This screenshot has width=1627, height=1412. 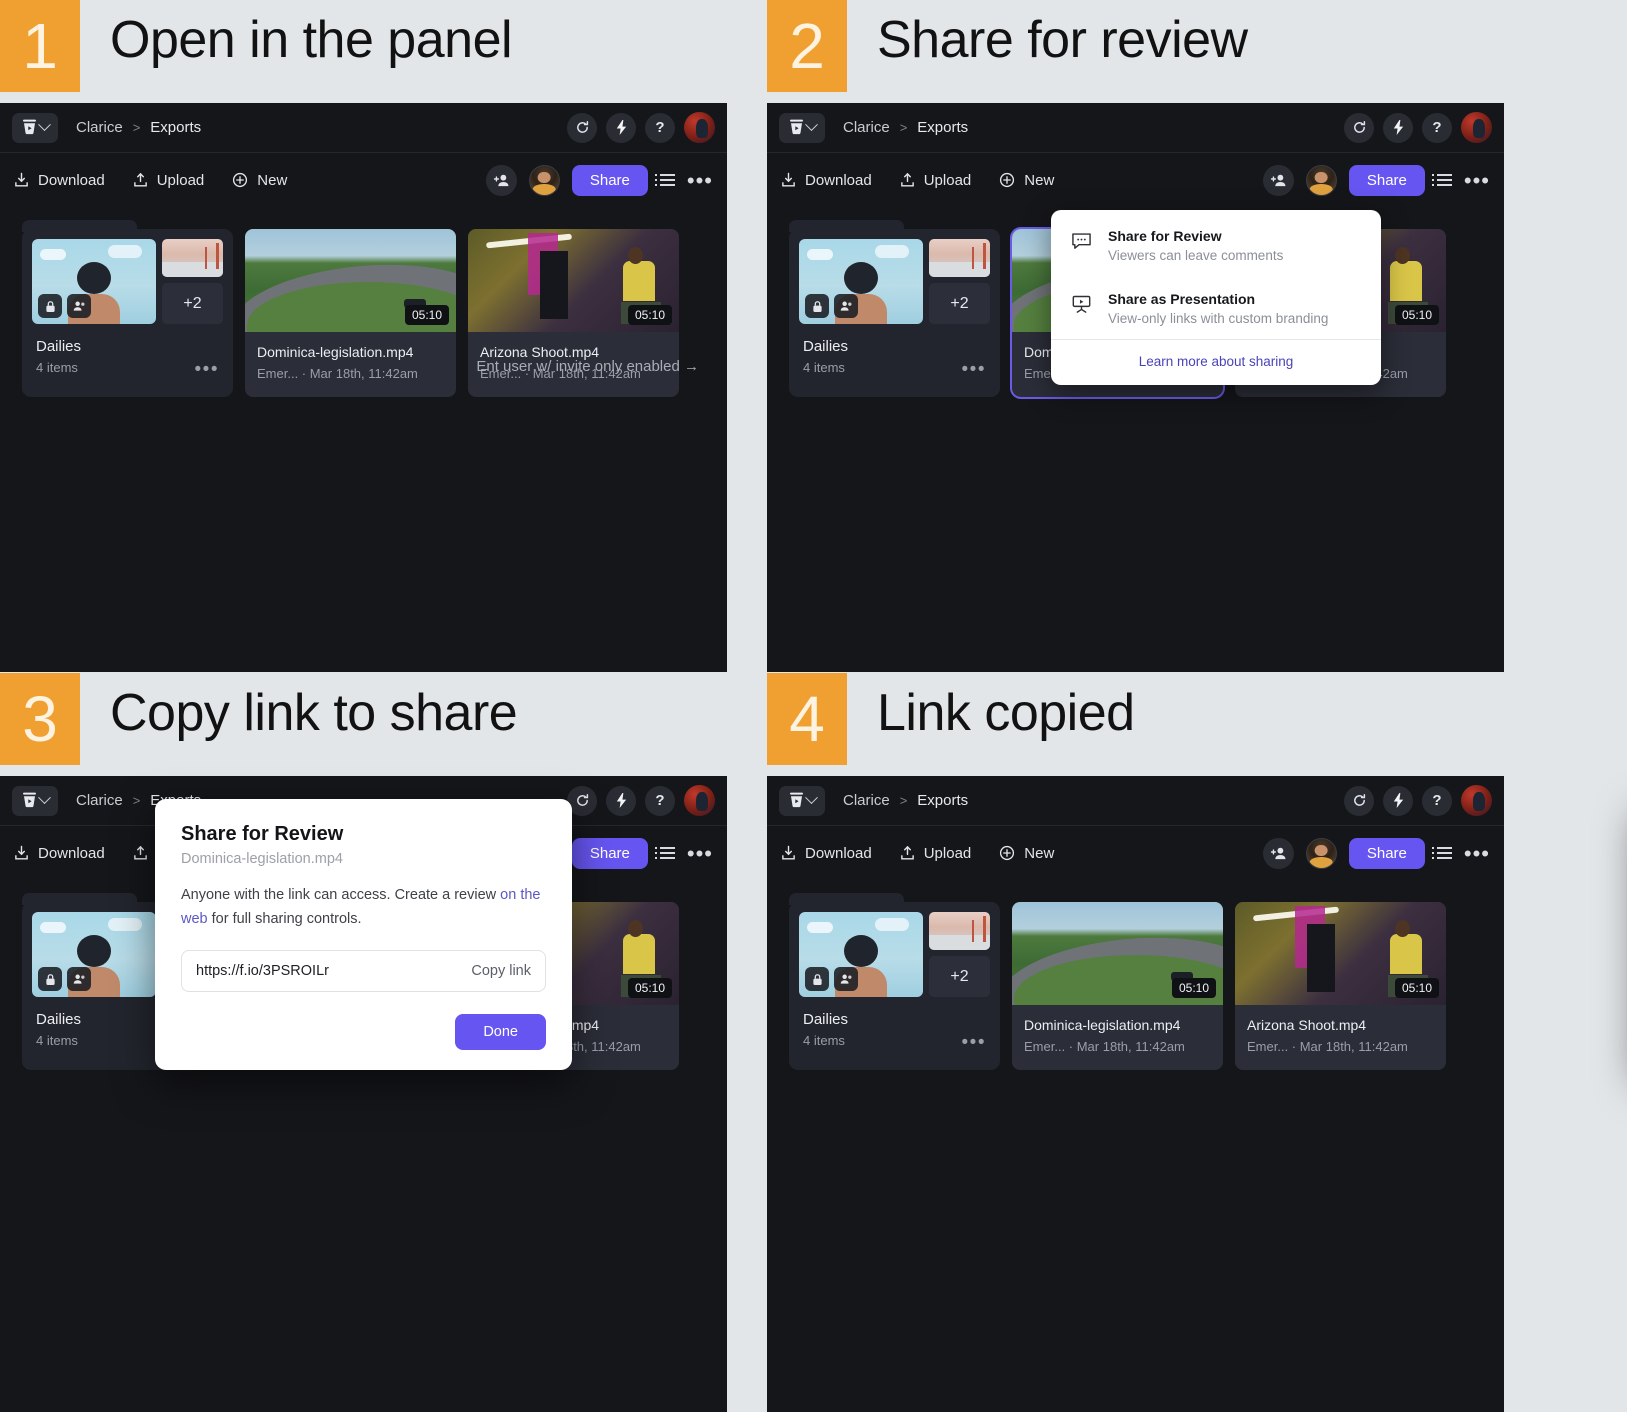 What do you see at coordinates (811, 798) in the screenshot?
I see `chevron-down-icon` at bounding box center [811, 798].